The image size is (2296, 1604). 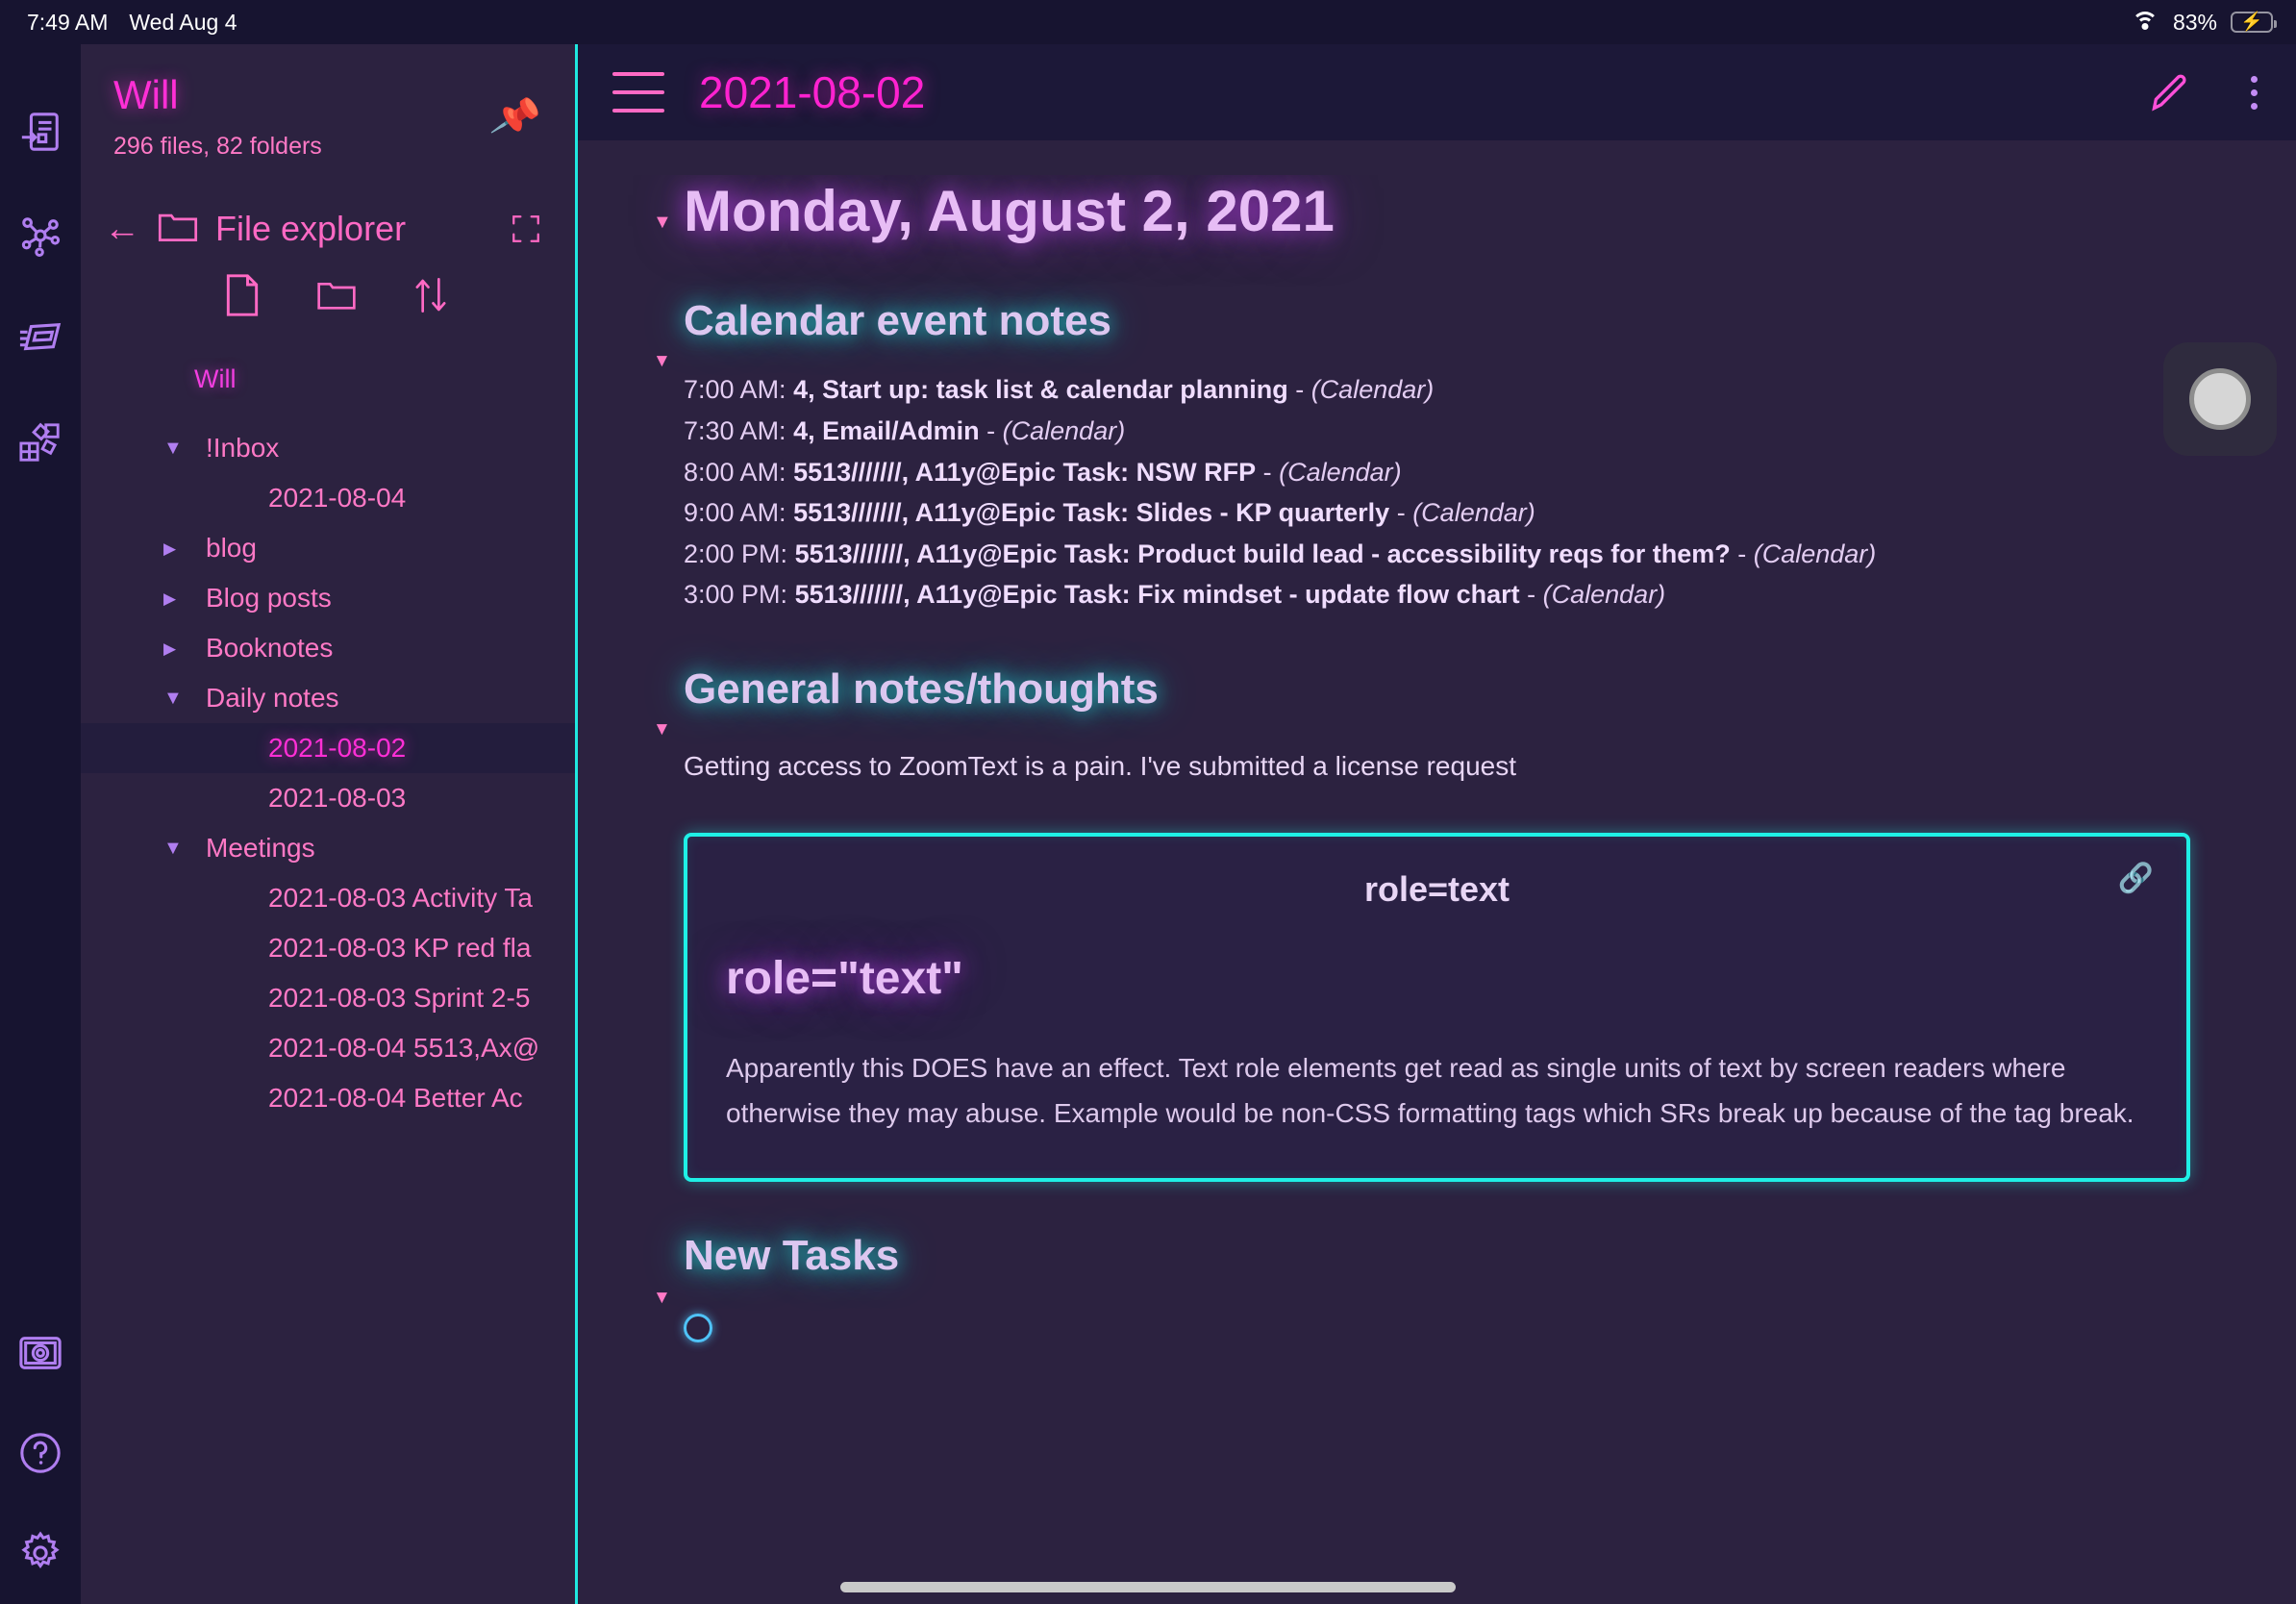 I want to click on tree-item-label: Meetings, so click(x=260, y=848).